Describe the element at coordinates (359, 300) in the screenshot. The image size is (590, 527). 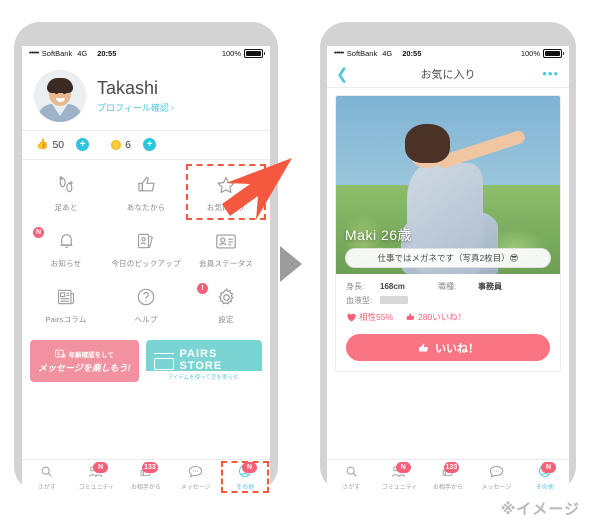
I see `info-key: 血液型:` at that location.